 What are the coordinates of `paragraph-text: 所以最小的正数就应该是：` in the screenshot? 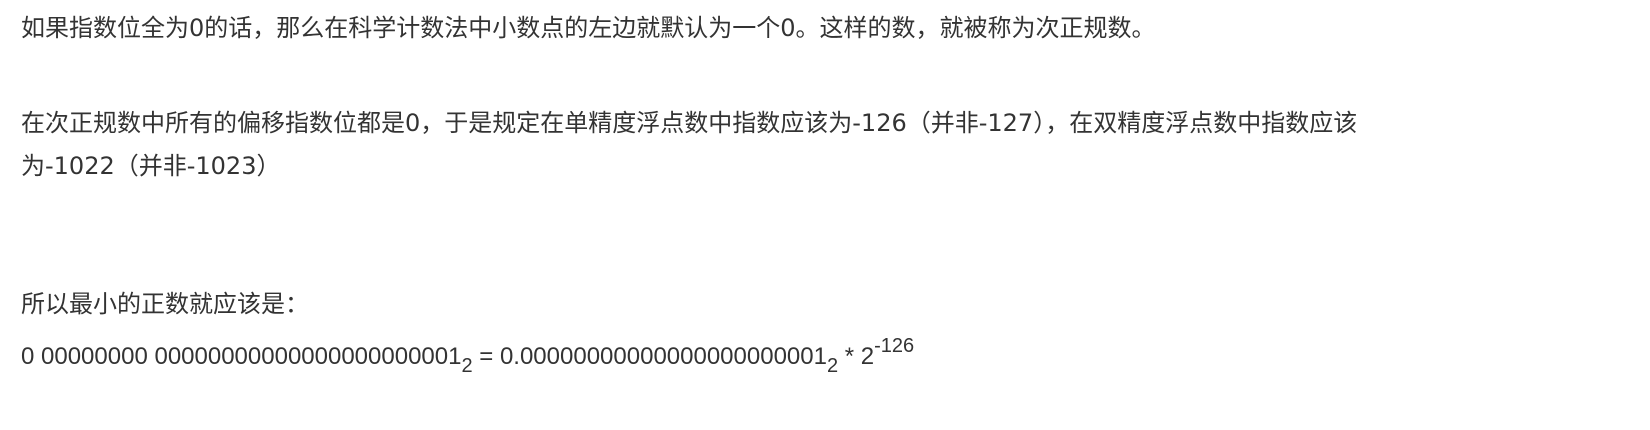 It's located at (165, 304).